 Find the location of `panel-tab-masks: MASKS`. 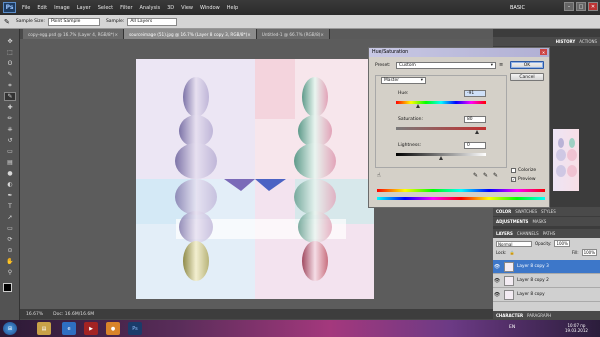

panel-tab-masks: MASKS is located at coordinates (539, 221).